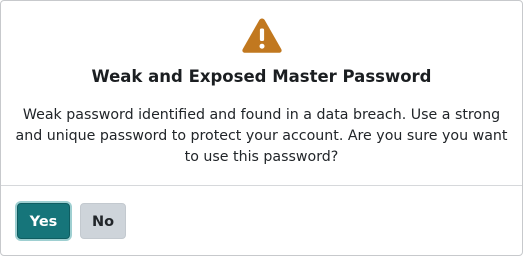 The image size is (523, 256). I want to click on yes-button: Yes, so click(43, 221).